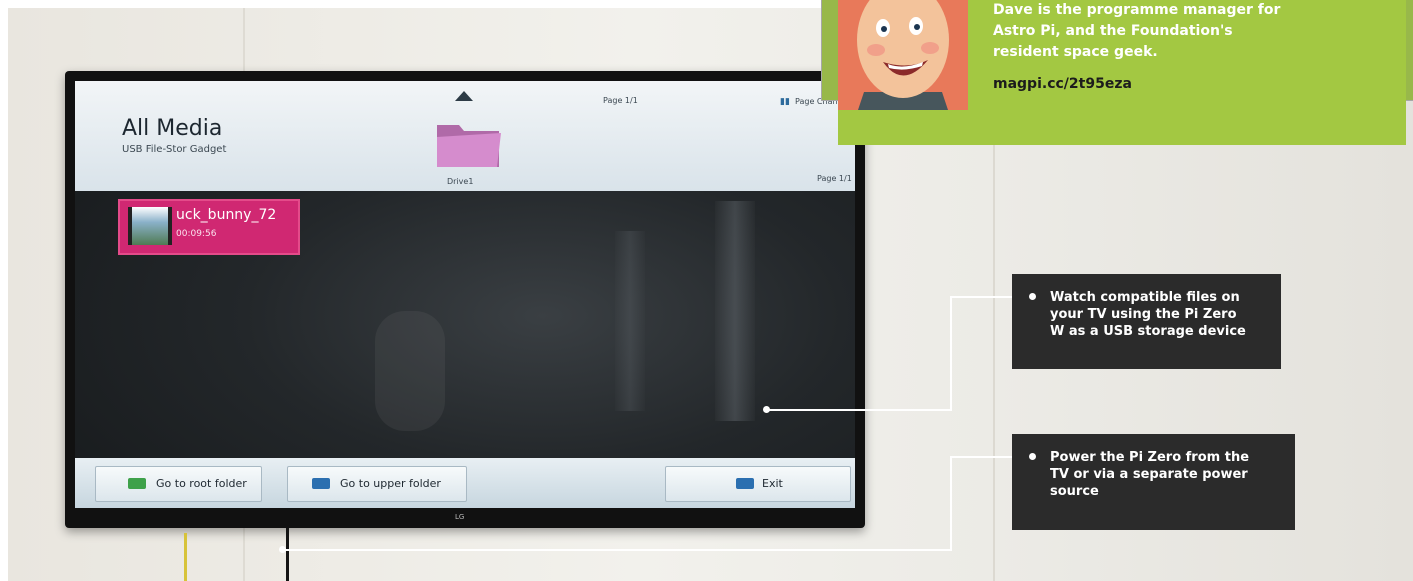 Image resolution: width=1413 pixels, height=581 pixels. Describe the element at coordinates (464, 96) in the screenshot. I see `up-arrow-icon` at that location.